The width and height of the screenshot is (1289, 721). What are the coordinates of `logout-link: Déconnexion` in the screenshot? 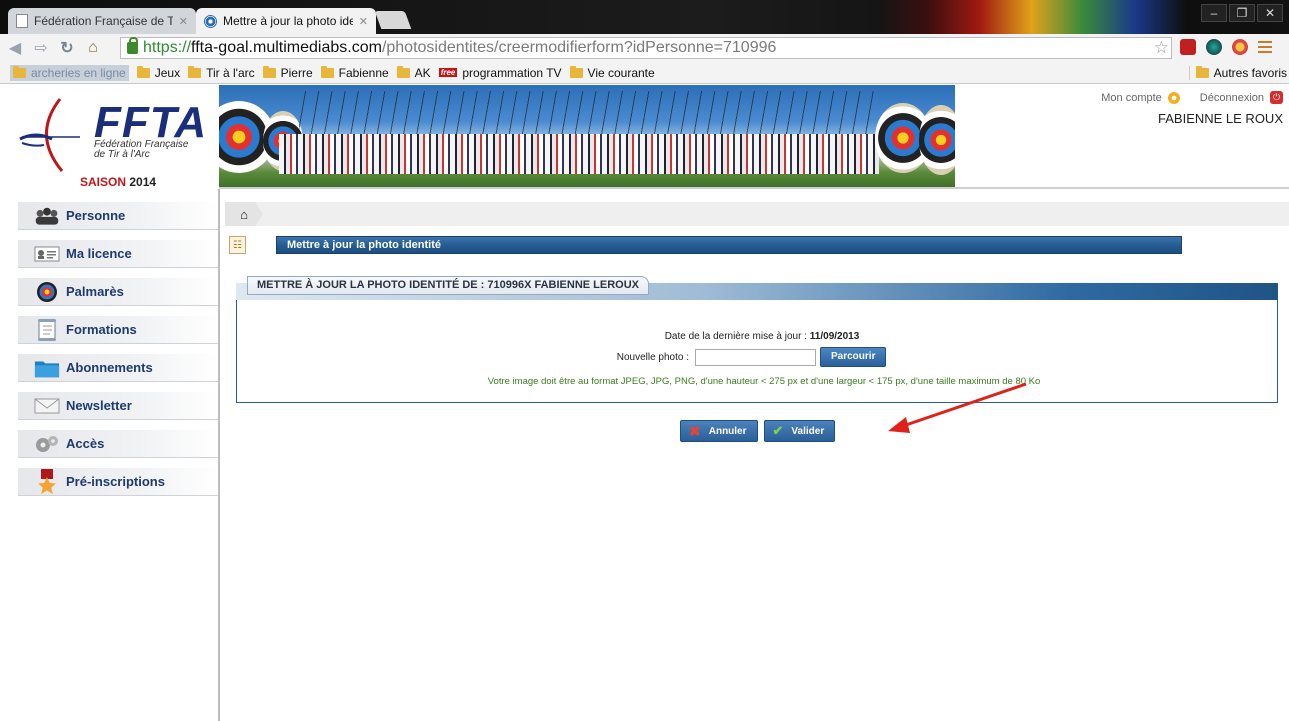 It's located at (1232, 98).